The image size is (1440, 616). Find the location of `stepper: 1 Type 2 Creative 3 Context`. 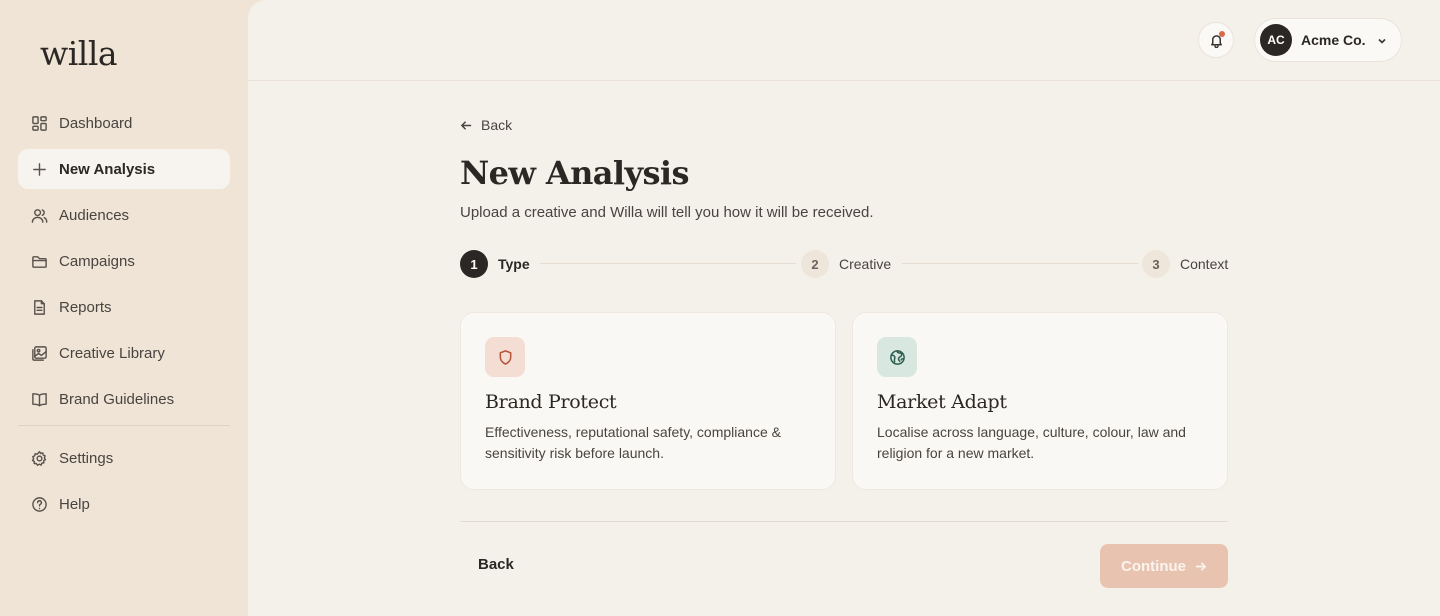

stepper: 1 Type 2 Creative 3 Context is located at coordinates (844, 264).